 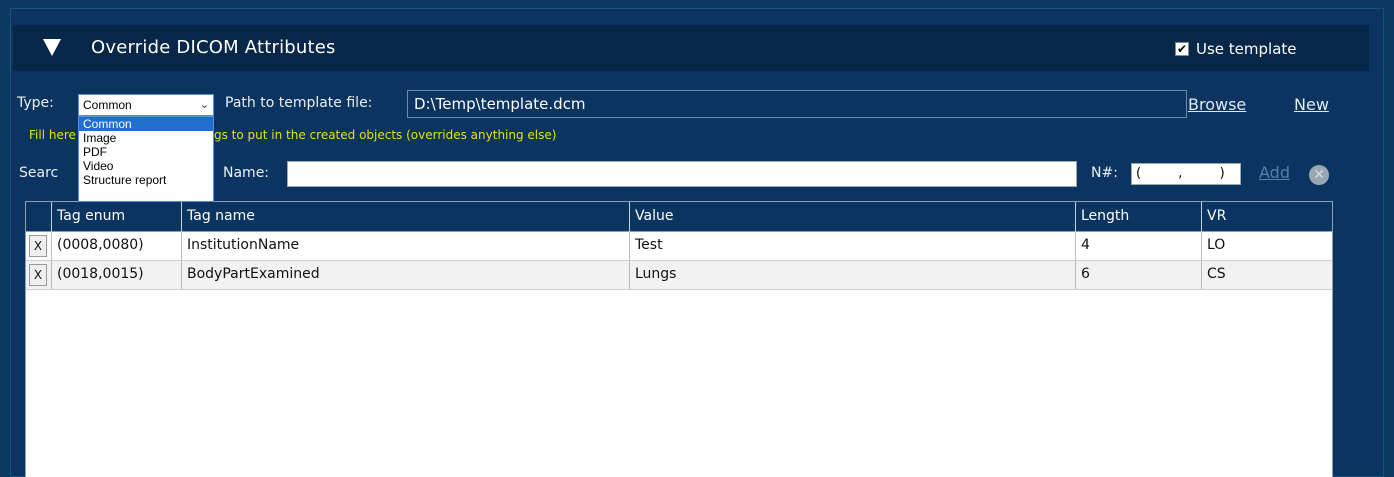 I want to click on table-row: X (0008,0080) InstitutionName Test 4 LO, so click(x=679, y=246).